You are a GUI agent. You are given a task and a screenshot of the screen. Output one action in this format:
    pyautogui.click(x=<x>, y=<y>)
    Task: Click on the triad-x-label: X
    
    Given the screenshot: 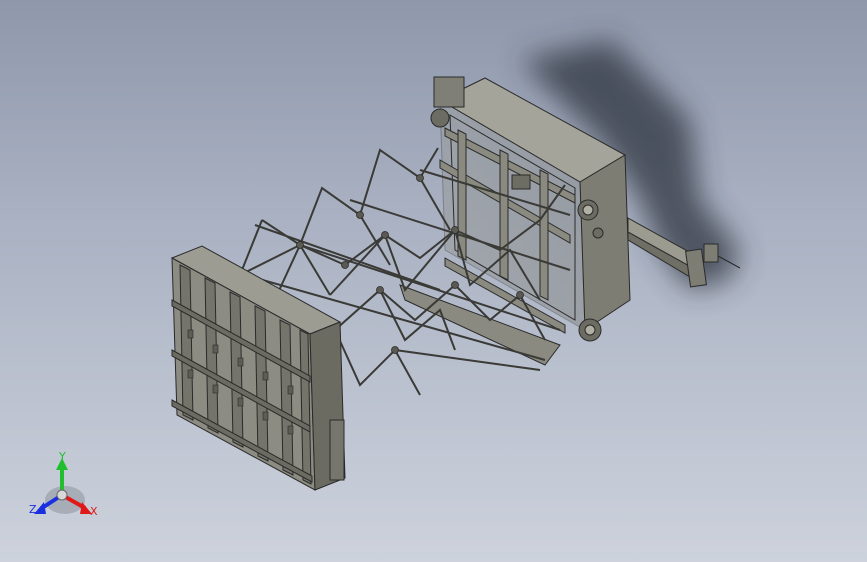 What is the action you would take?
    pyautogui.click(x=94, y=511)
    